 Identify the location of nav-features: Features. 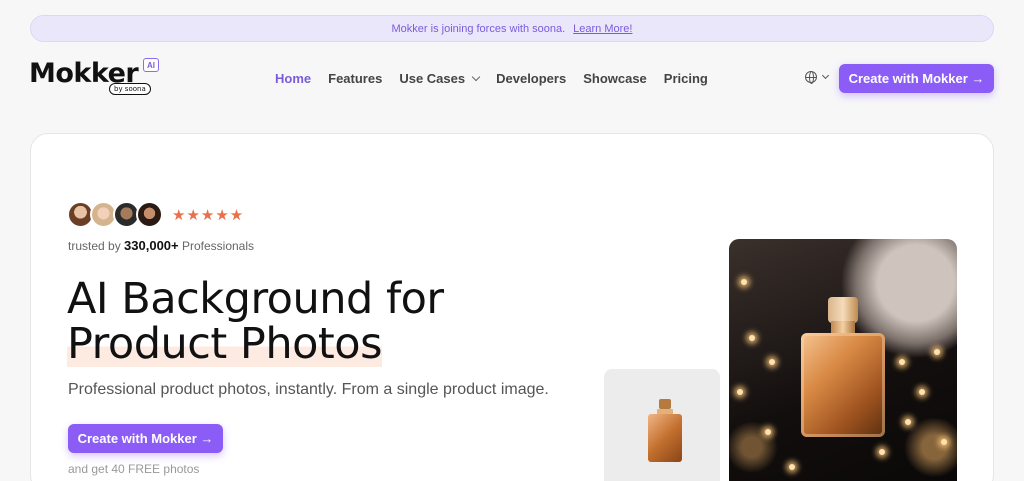
(355, 78).